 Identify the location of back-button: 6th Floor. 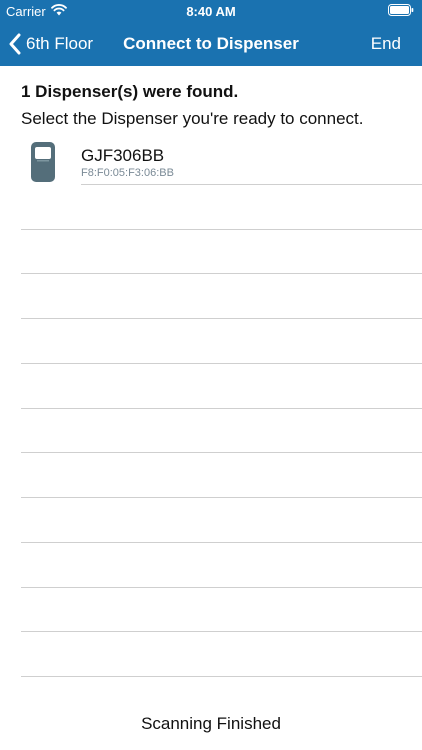
(50, 44).